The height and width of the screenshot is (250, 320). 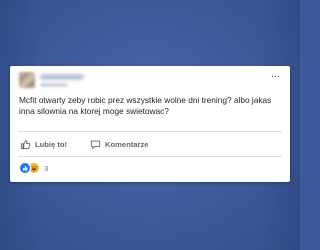 What do you see at coordinates (54, 85) in the screenshot?
I see `post-timestamp-redacted` at bounding box center [54, 85].